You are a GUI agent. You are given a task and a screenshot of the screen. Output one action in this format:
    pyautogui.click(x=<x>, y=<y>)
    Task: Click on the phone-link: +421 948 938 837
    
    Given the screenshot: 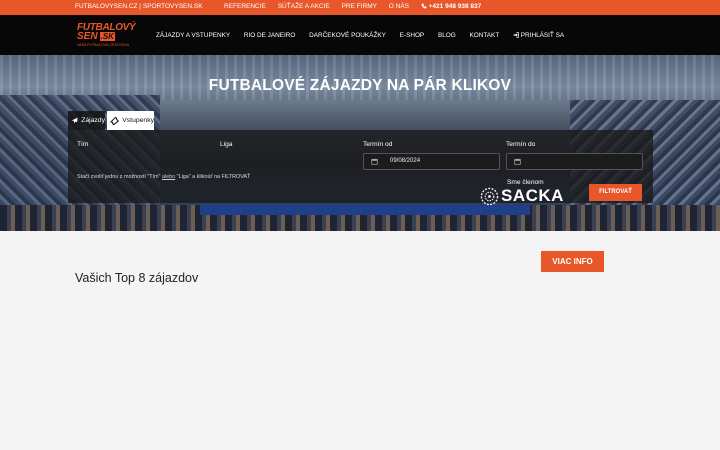 What is the action you would take?
    pyautogui.click(x=456, y=6)
    